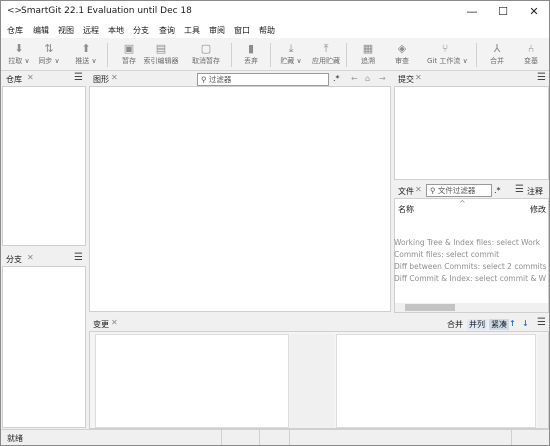 The image size is (550, 446). Describe the element at coordinates (220, 79) in the screenshot. I see `graph-filter-placeholder: 过滤器` at that location.